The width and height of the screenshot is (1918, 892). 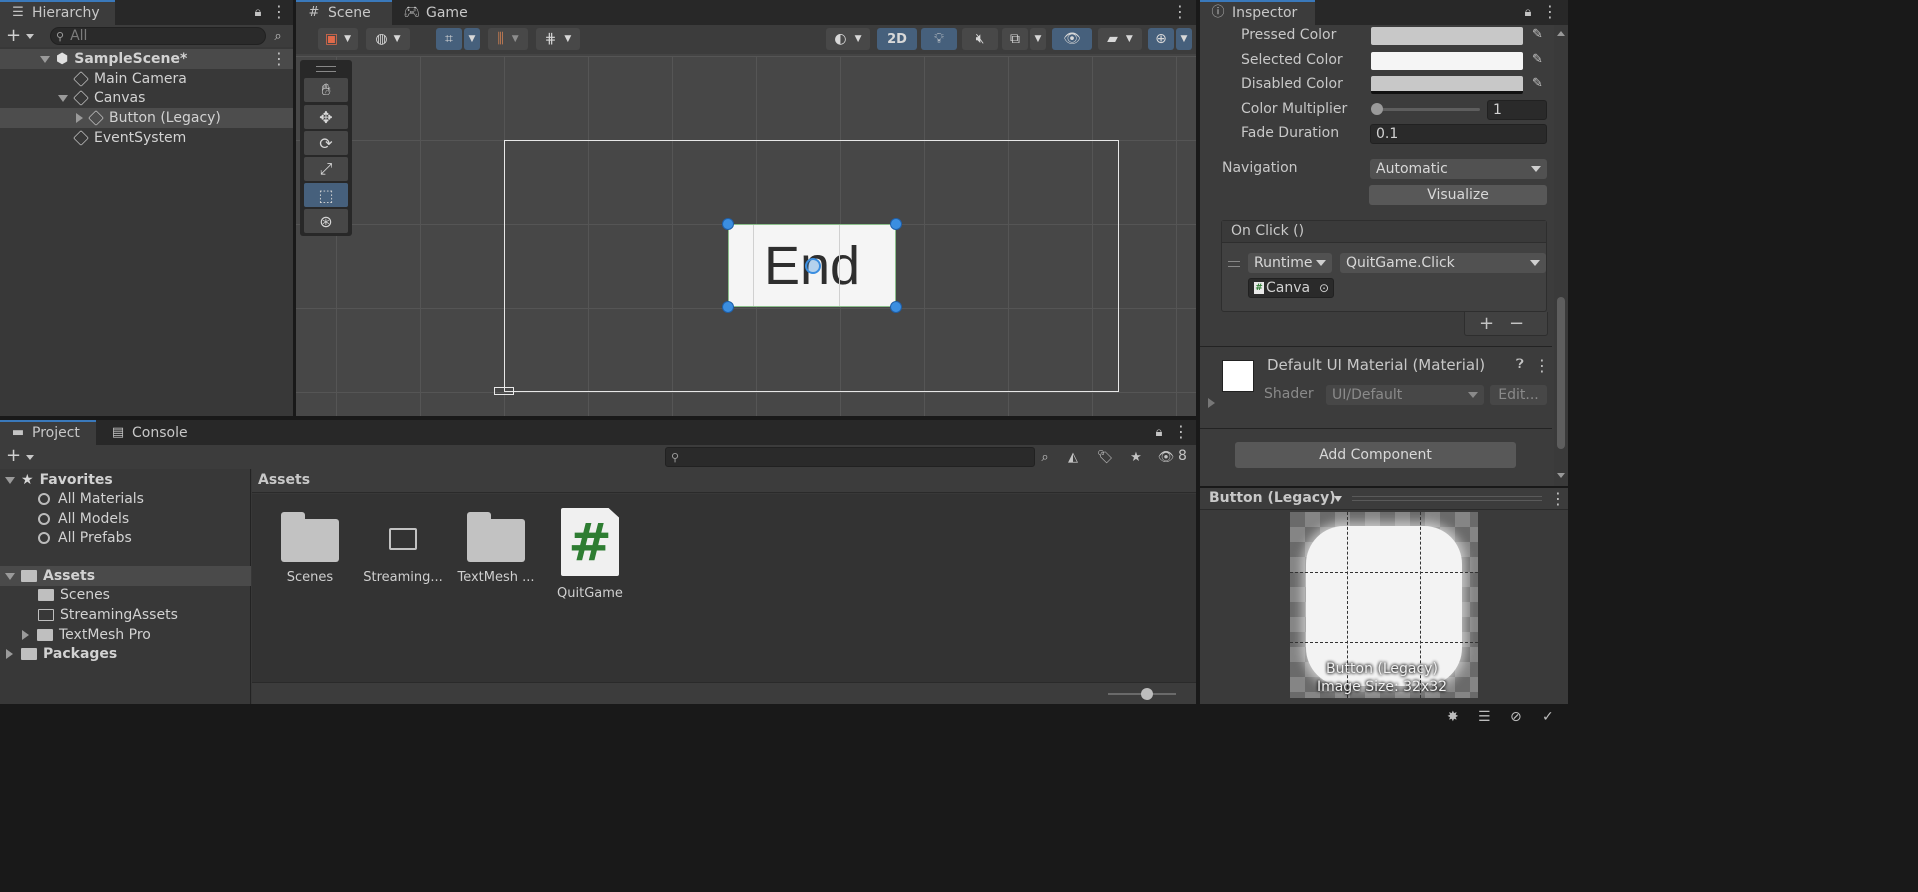 What do you see at coordinates (150, 432) in the screenshot?
I see `tab-console: ▤ Console` at bounding box center [150, 432].